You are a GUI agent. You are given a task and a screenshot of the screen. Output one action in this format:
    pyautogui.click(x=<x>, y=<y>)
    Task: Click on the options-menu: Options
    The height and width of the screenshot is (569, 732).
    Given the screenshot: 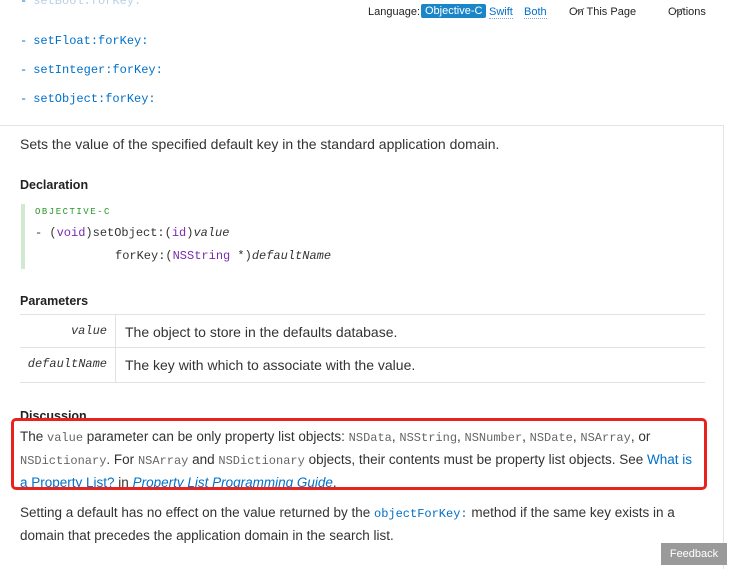 What is the action you would take?
    pyautogui.click(x=687, y=10)
    